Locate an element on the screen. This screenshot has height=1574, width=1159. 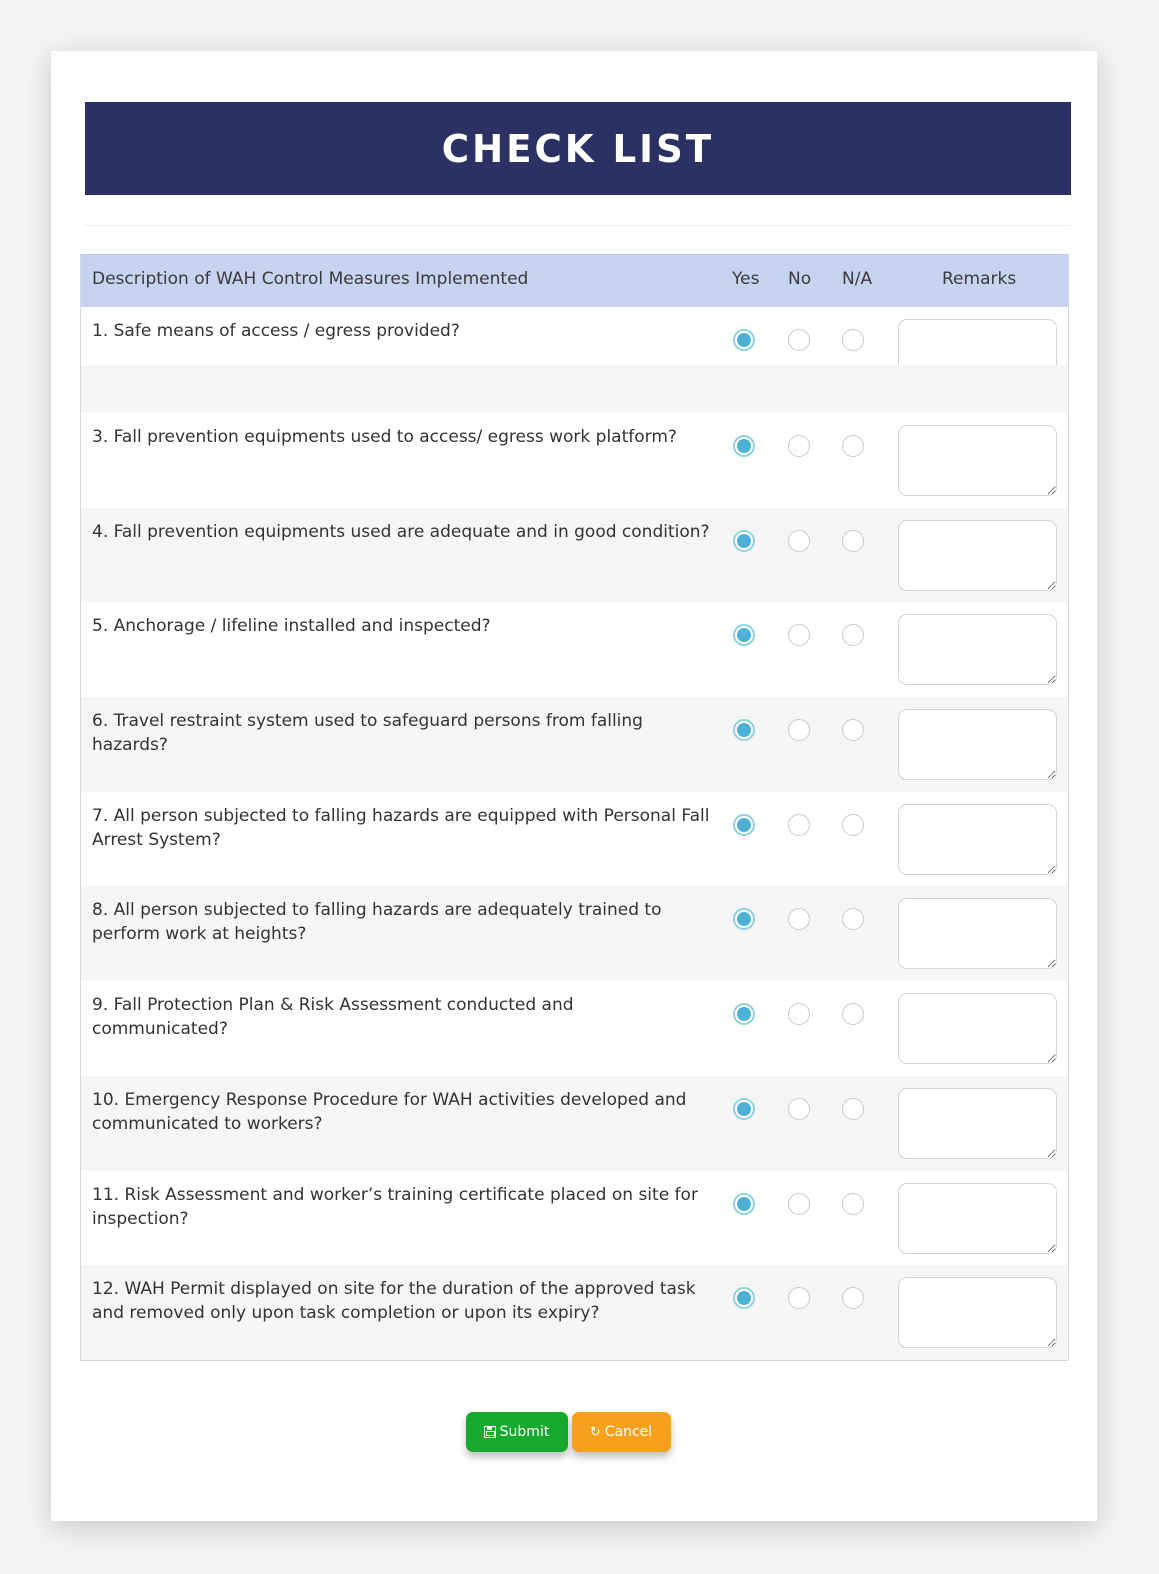
header-no: No is located at coordinates (800, 279).